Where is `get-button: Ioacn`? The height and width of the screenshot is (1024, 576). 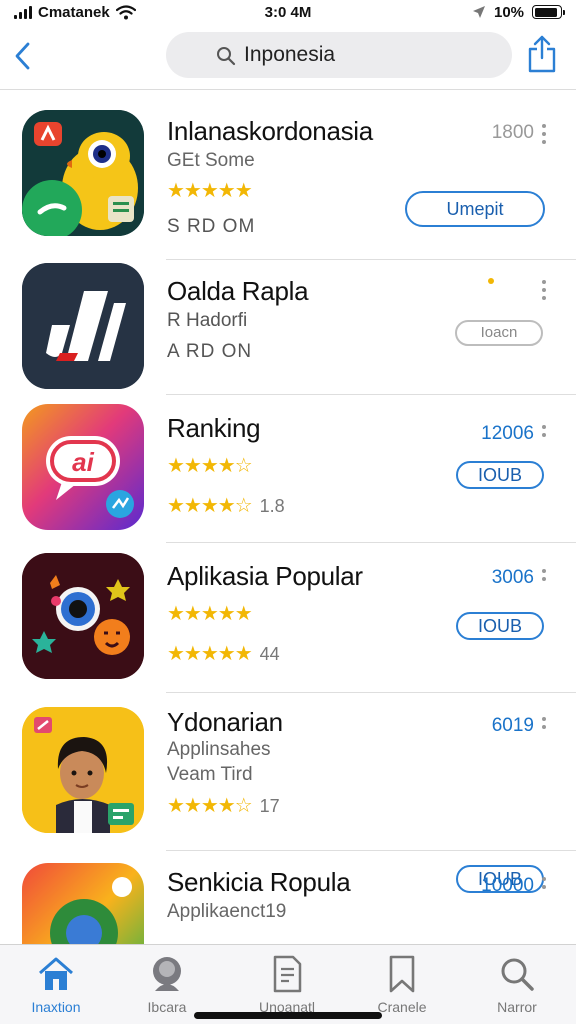
get-button: Ioacn is located at coordinates (499, 333).